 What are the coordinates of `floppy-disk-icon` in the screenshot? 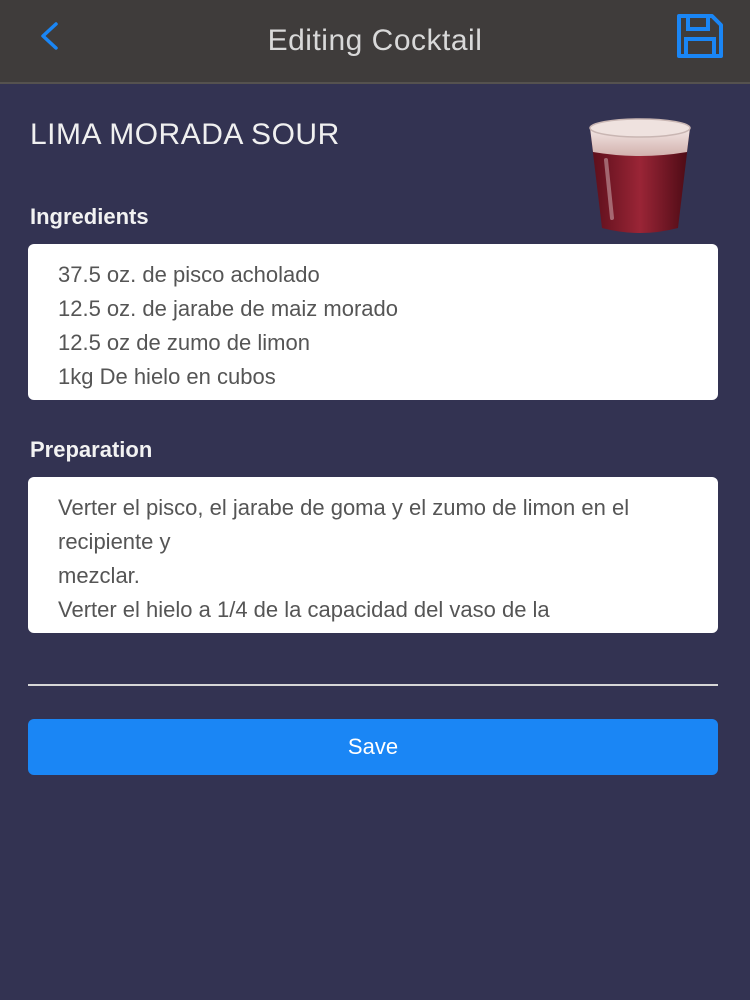 It's located at (700, 36).